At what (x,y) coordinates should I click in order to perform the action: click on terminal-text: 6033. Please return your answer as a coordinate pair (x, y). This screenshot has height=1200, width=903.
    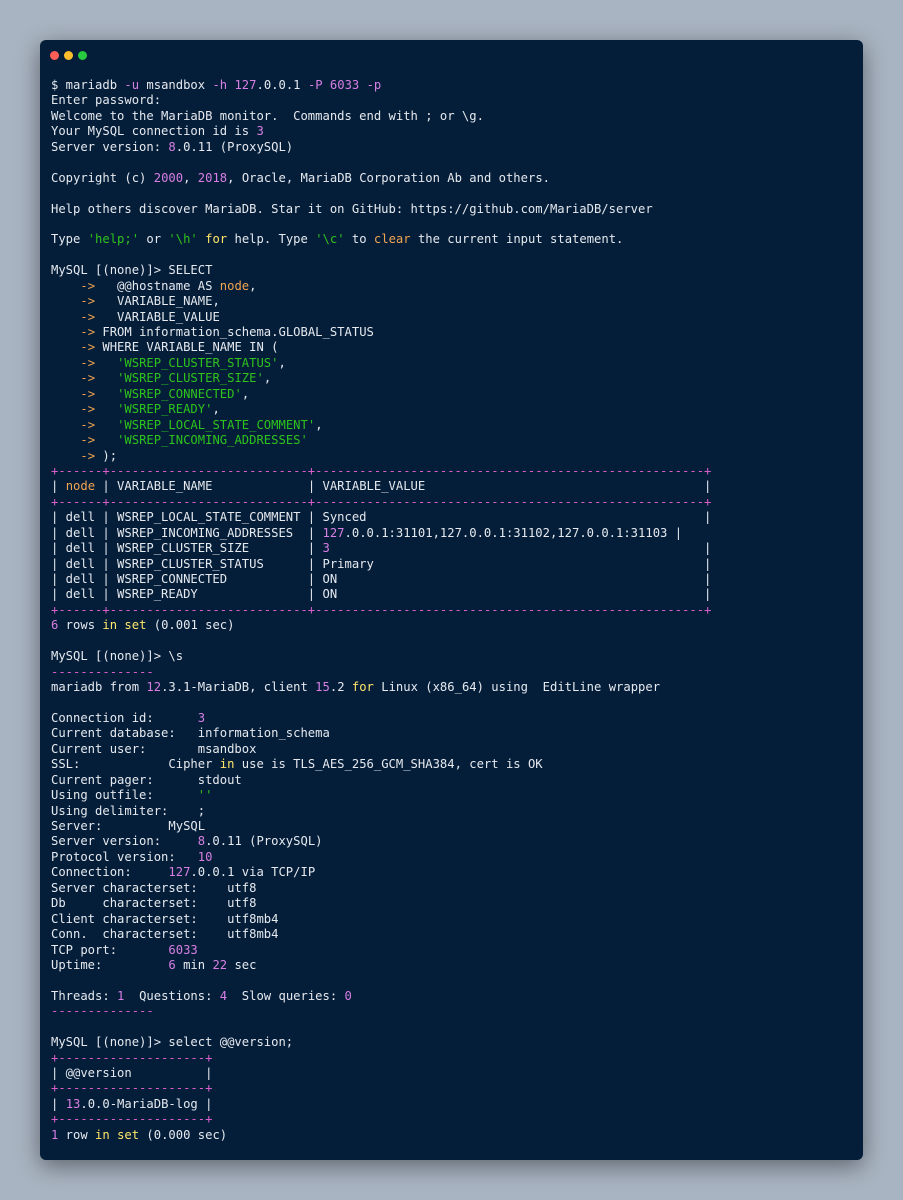
    Looking at the image, I should click on (344, 85).